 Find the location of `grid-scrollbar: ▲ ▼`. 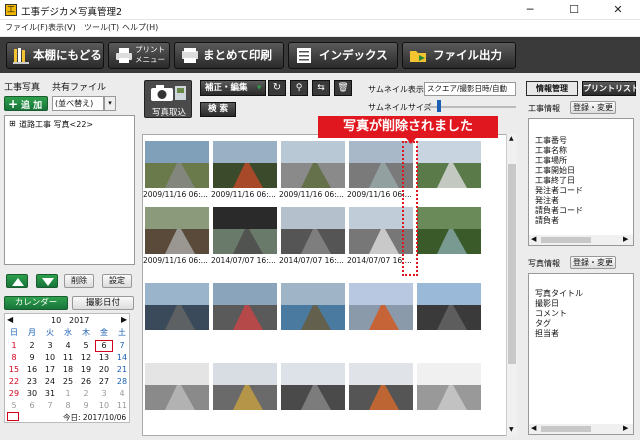

grid-scrollbar: ▲ ▼ is located at coordinates (511, 285).